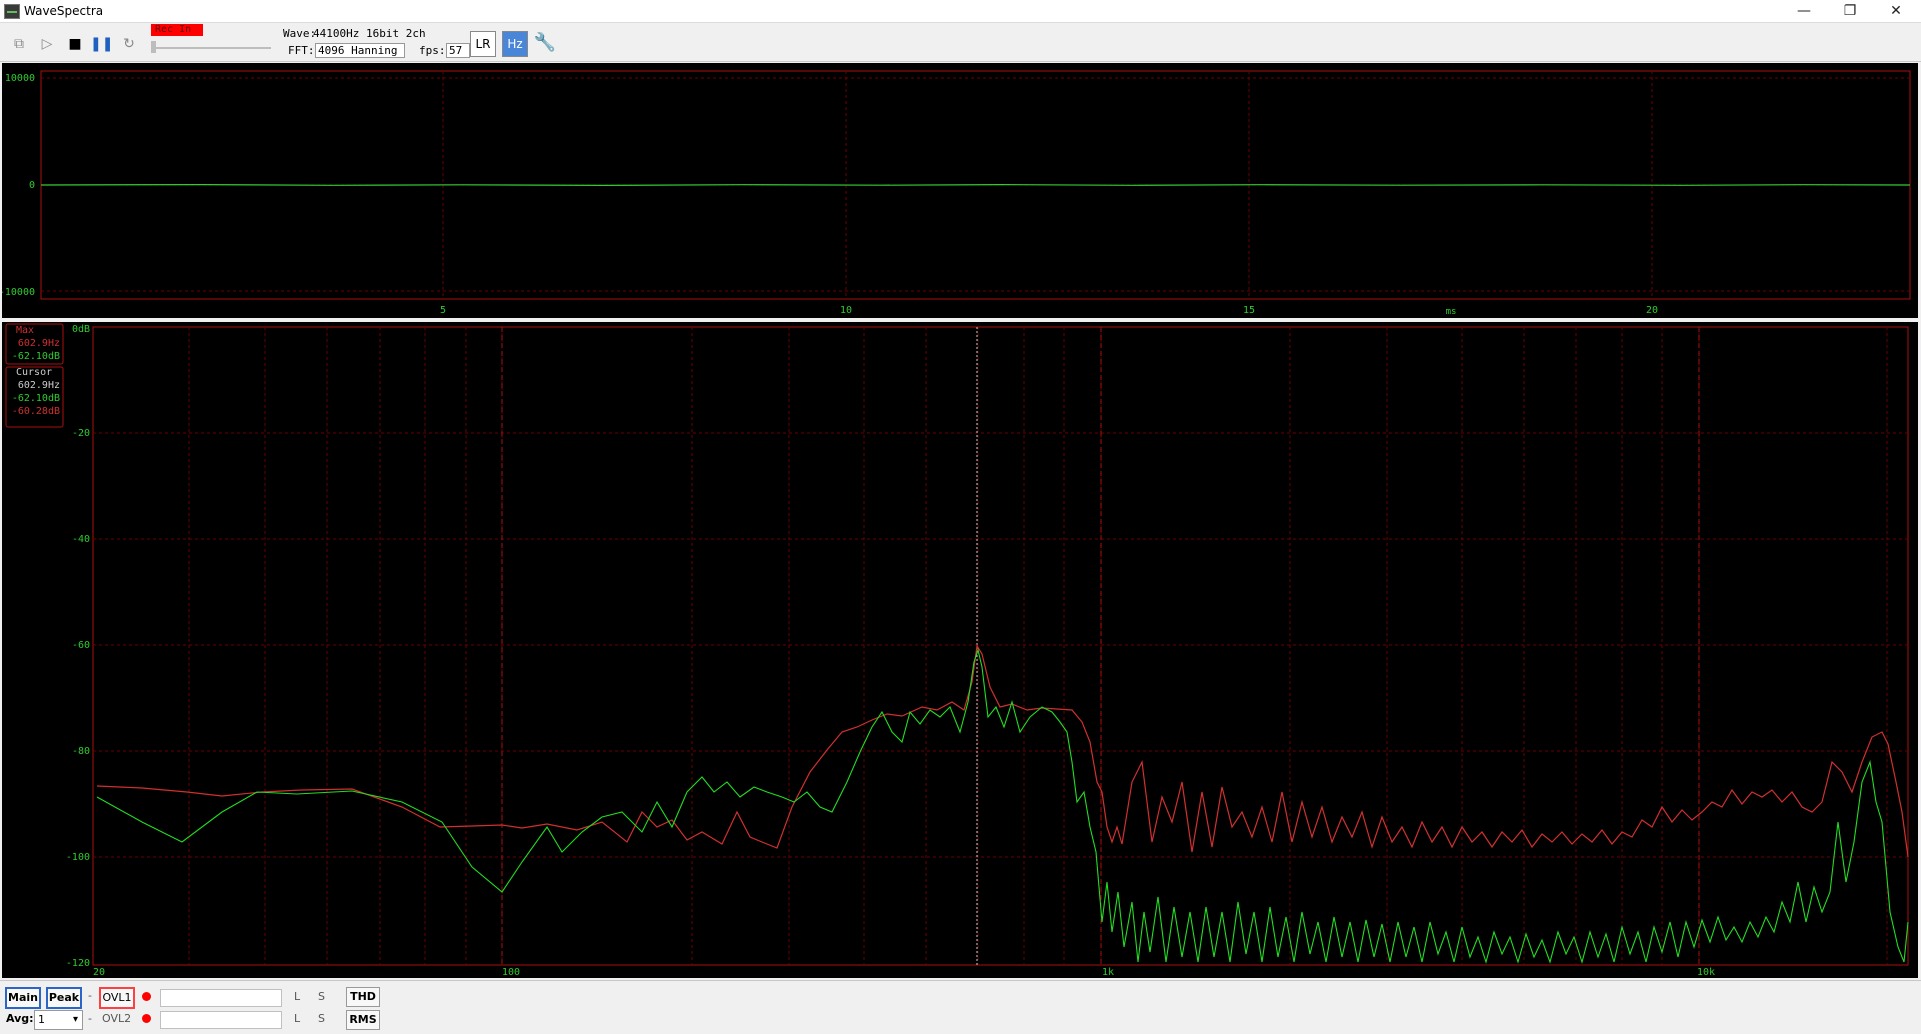 The image size is (1921, 1034). What do you see at coordinates (41, 1019) in the screenshot?
I see `avg-select-value: 1` at bounding box center [41, 1019].